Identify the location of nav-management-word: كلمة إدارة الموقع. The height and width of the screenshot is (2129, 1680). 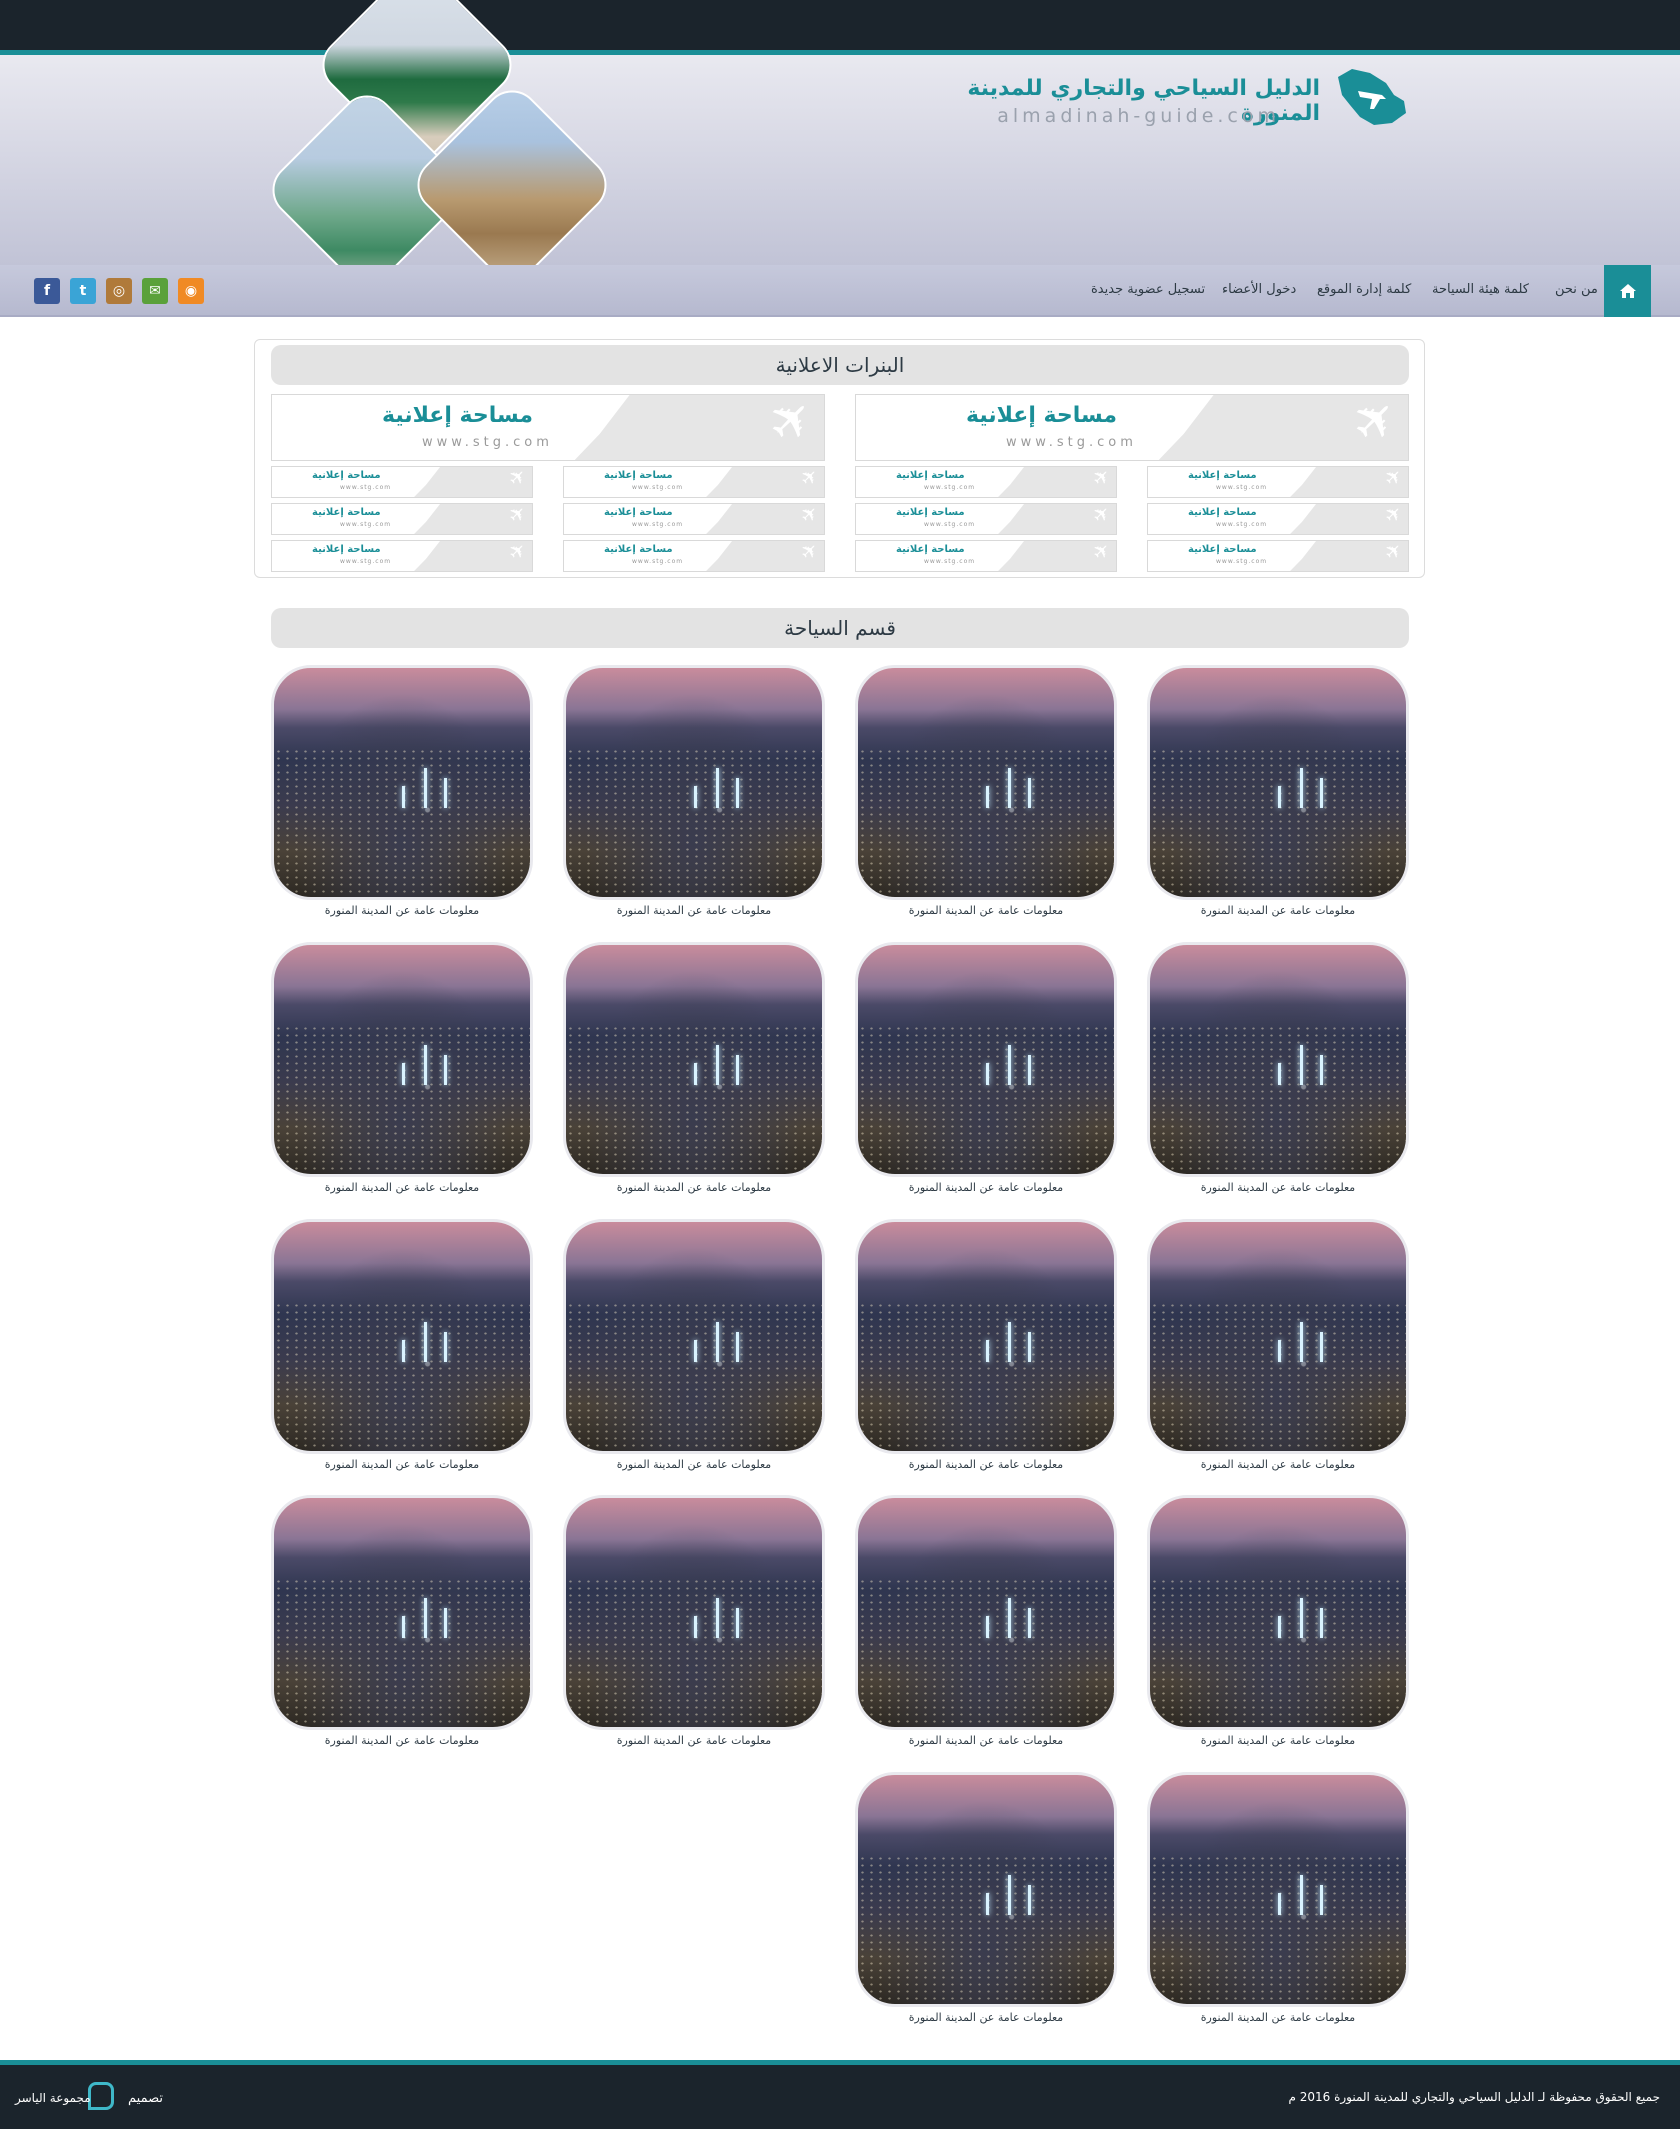
(1364, 289).